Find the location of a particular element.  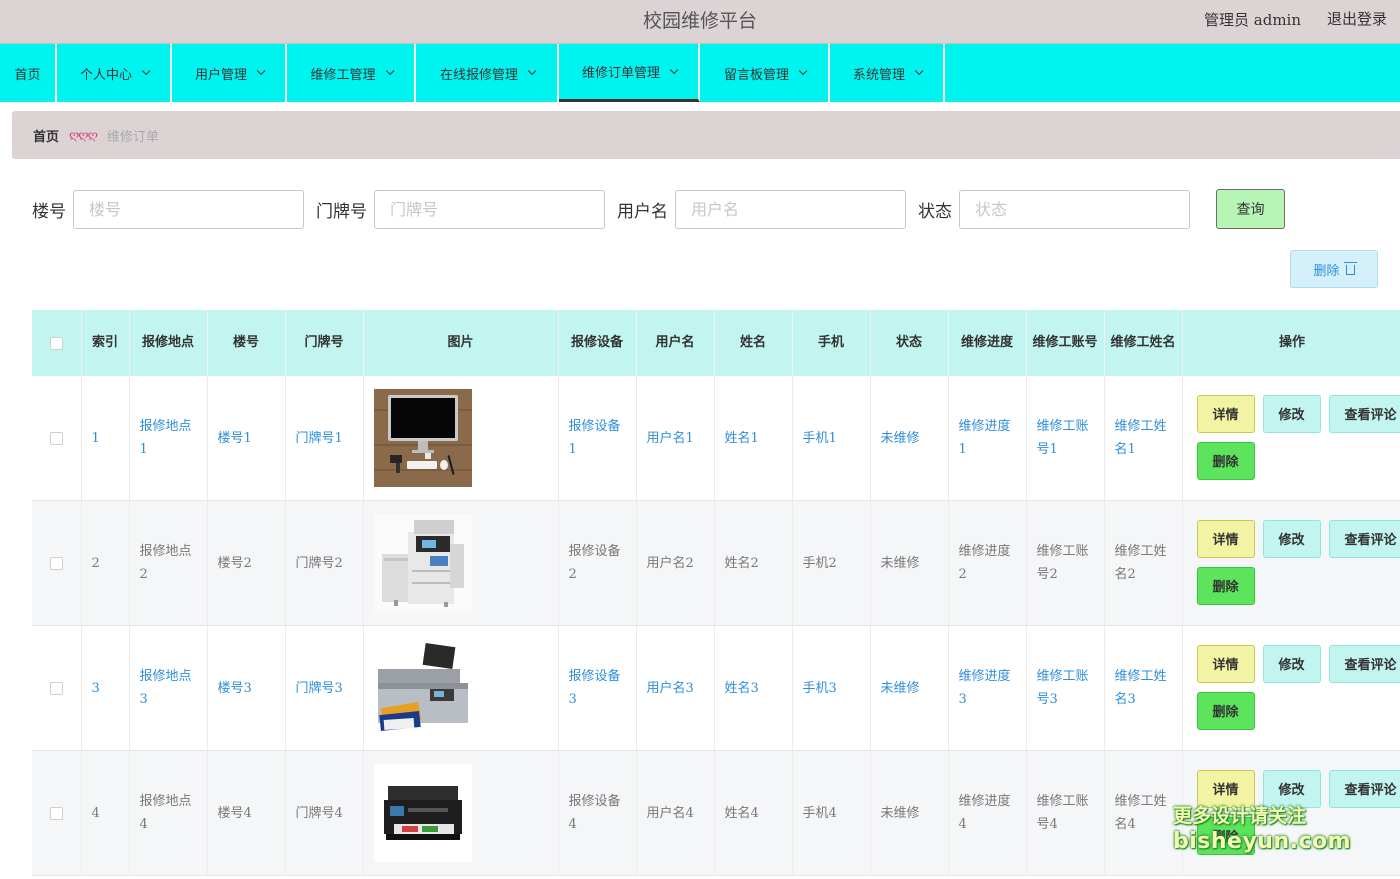

breadcrumb-current: 维修订单 is located at coordinates (132, 137).